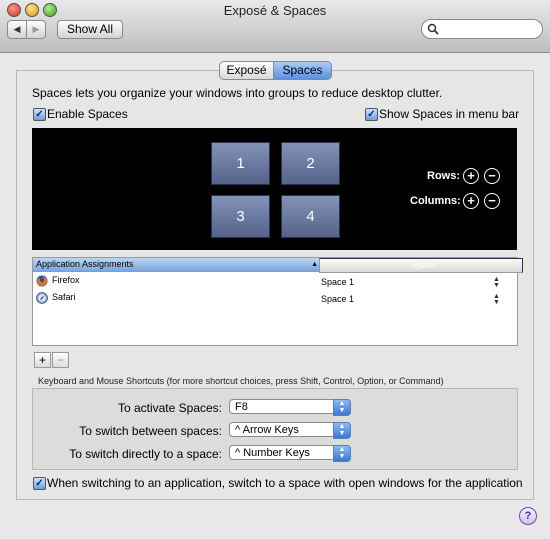 The width and height of the screenshot is (550, 539). I want to click on activate-spaces-popup: F8 ▲ ▼, so click(290, 407).